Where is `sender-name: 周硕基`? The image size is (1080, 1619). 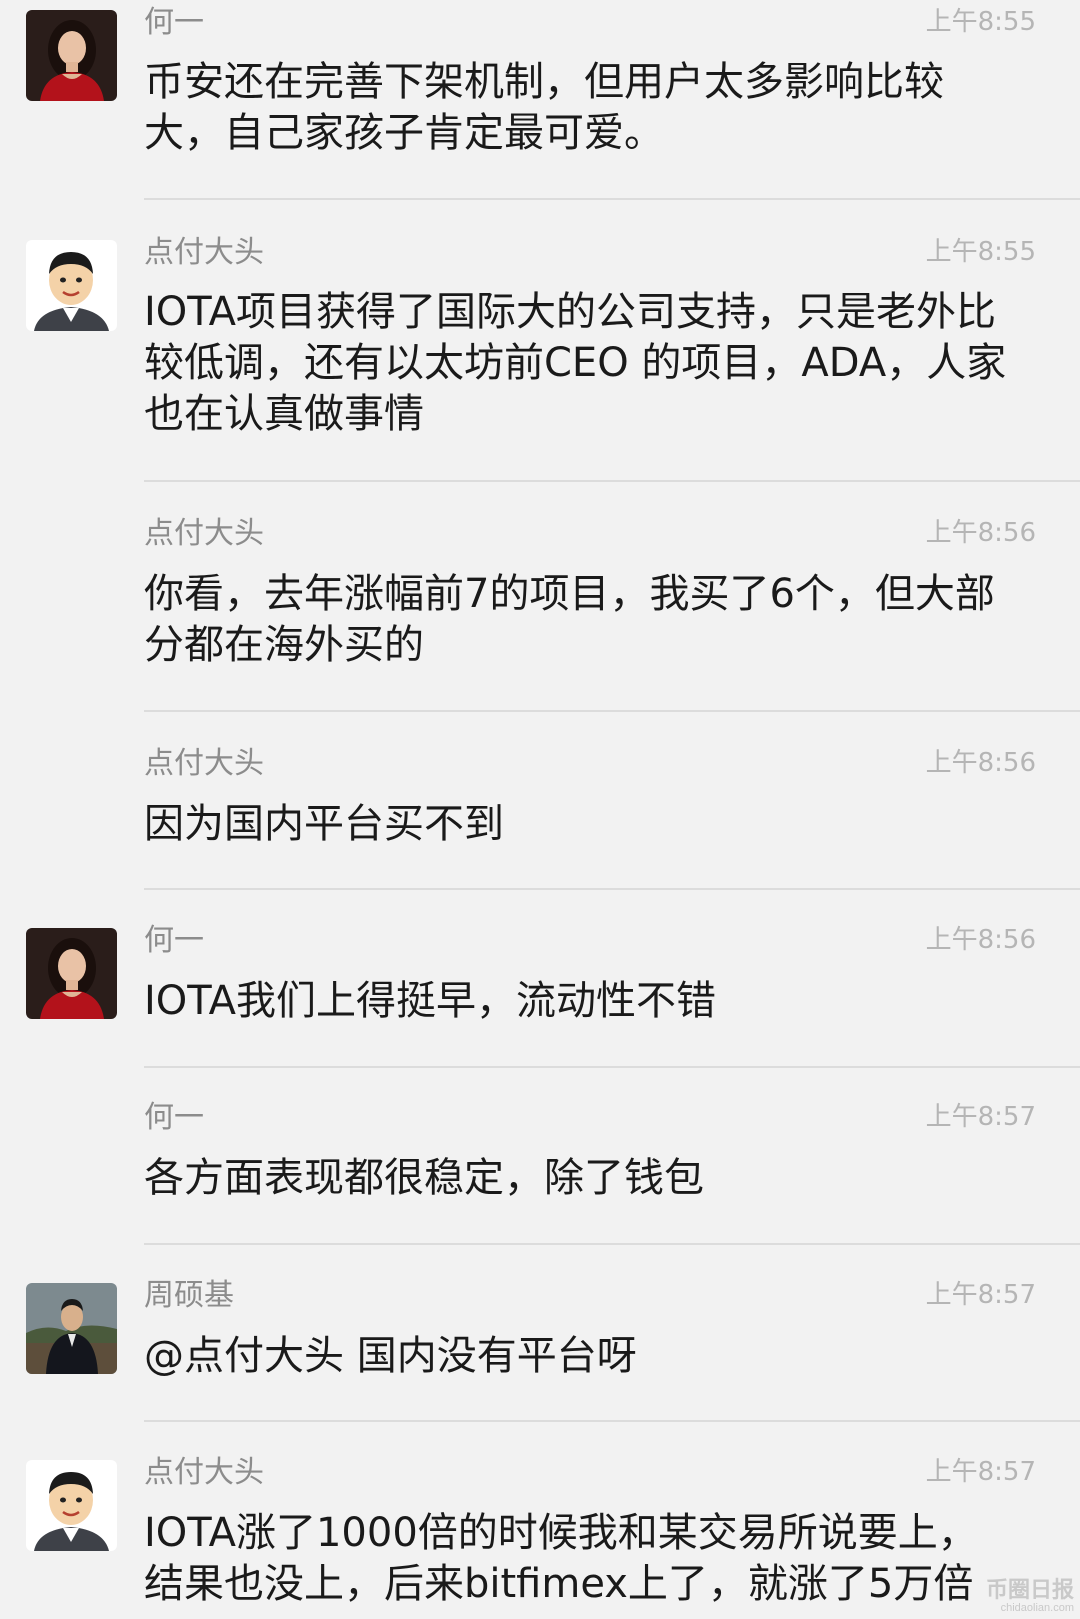 sender-name: 周硕基 is located at coordinates (189, 1295).